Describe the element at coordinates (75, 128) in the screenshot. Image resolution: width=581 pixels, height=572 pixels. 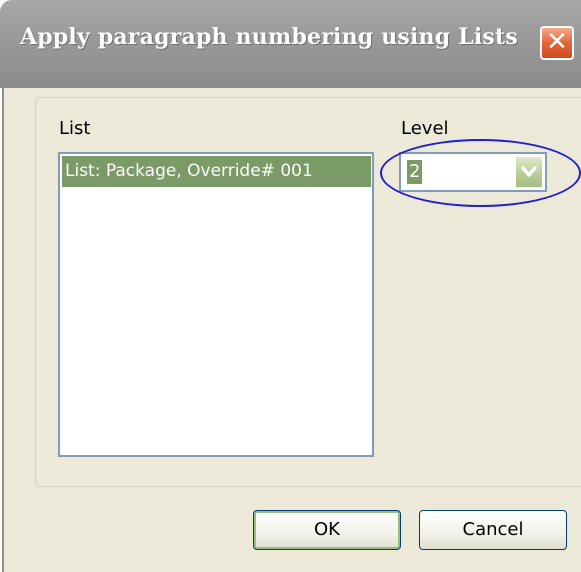
I see `list-label: List` at that location.